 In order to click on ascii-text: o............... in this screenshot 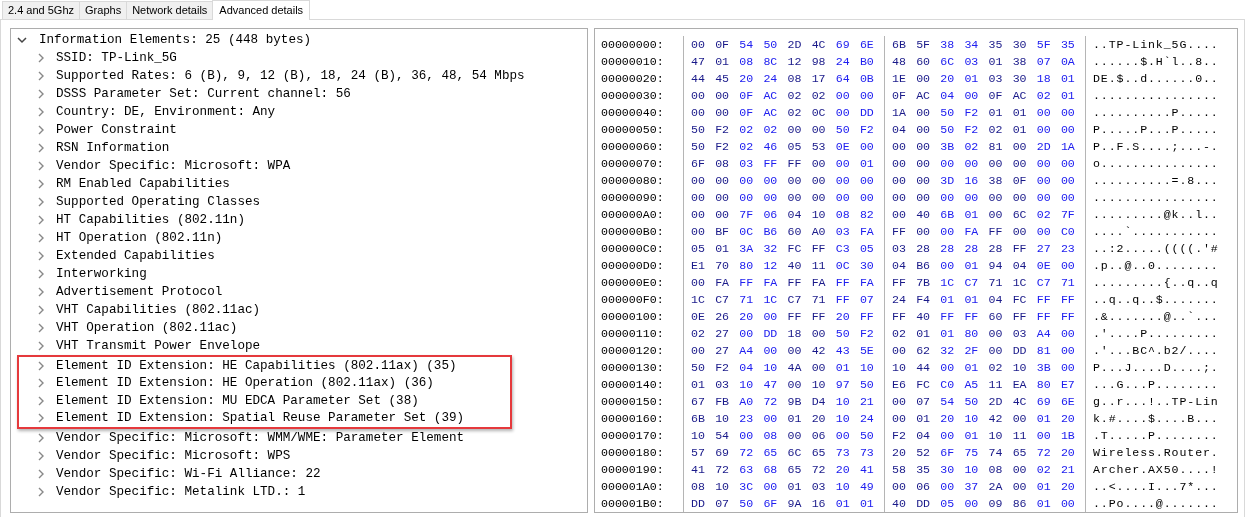, I will do `click(1152, 163)`.